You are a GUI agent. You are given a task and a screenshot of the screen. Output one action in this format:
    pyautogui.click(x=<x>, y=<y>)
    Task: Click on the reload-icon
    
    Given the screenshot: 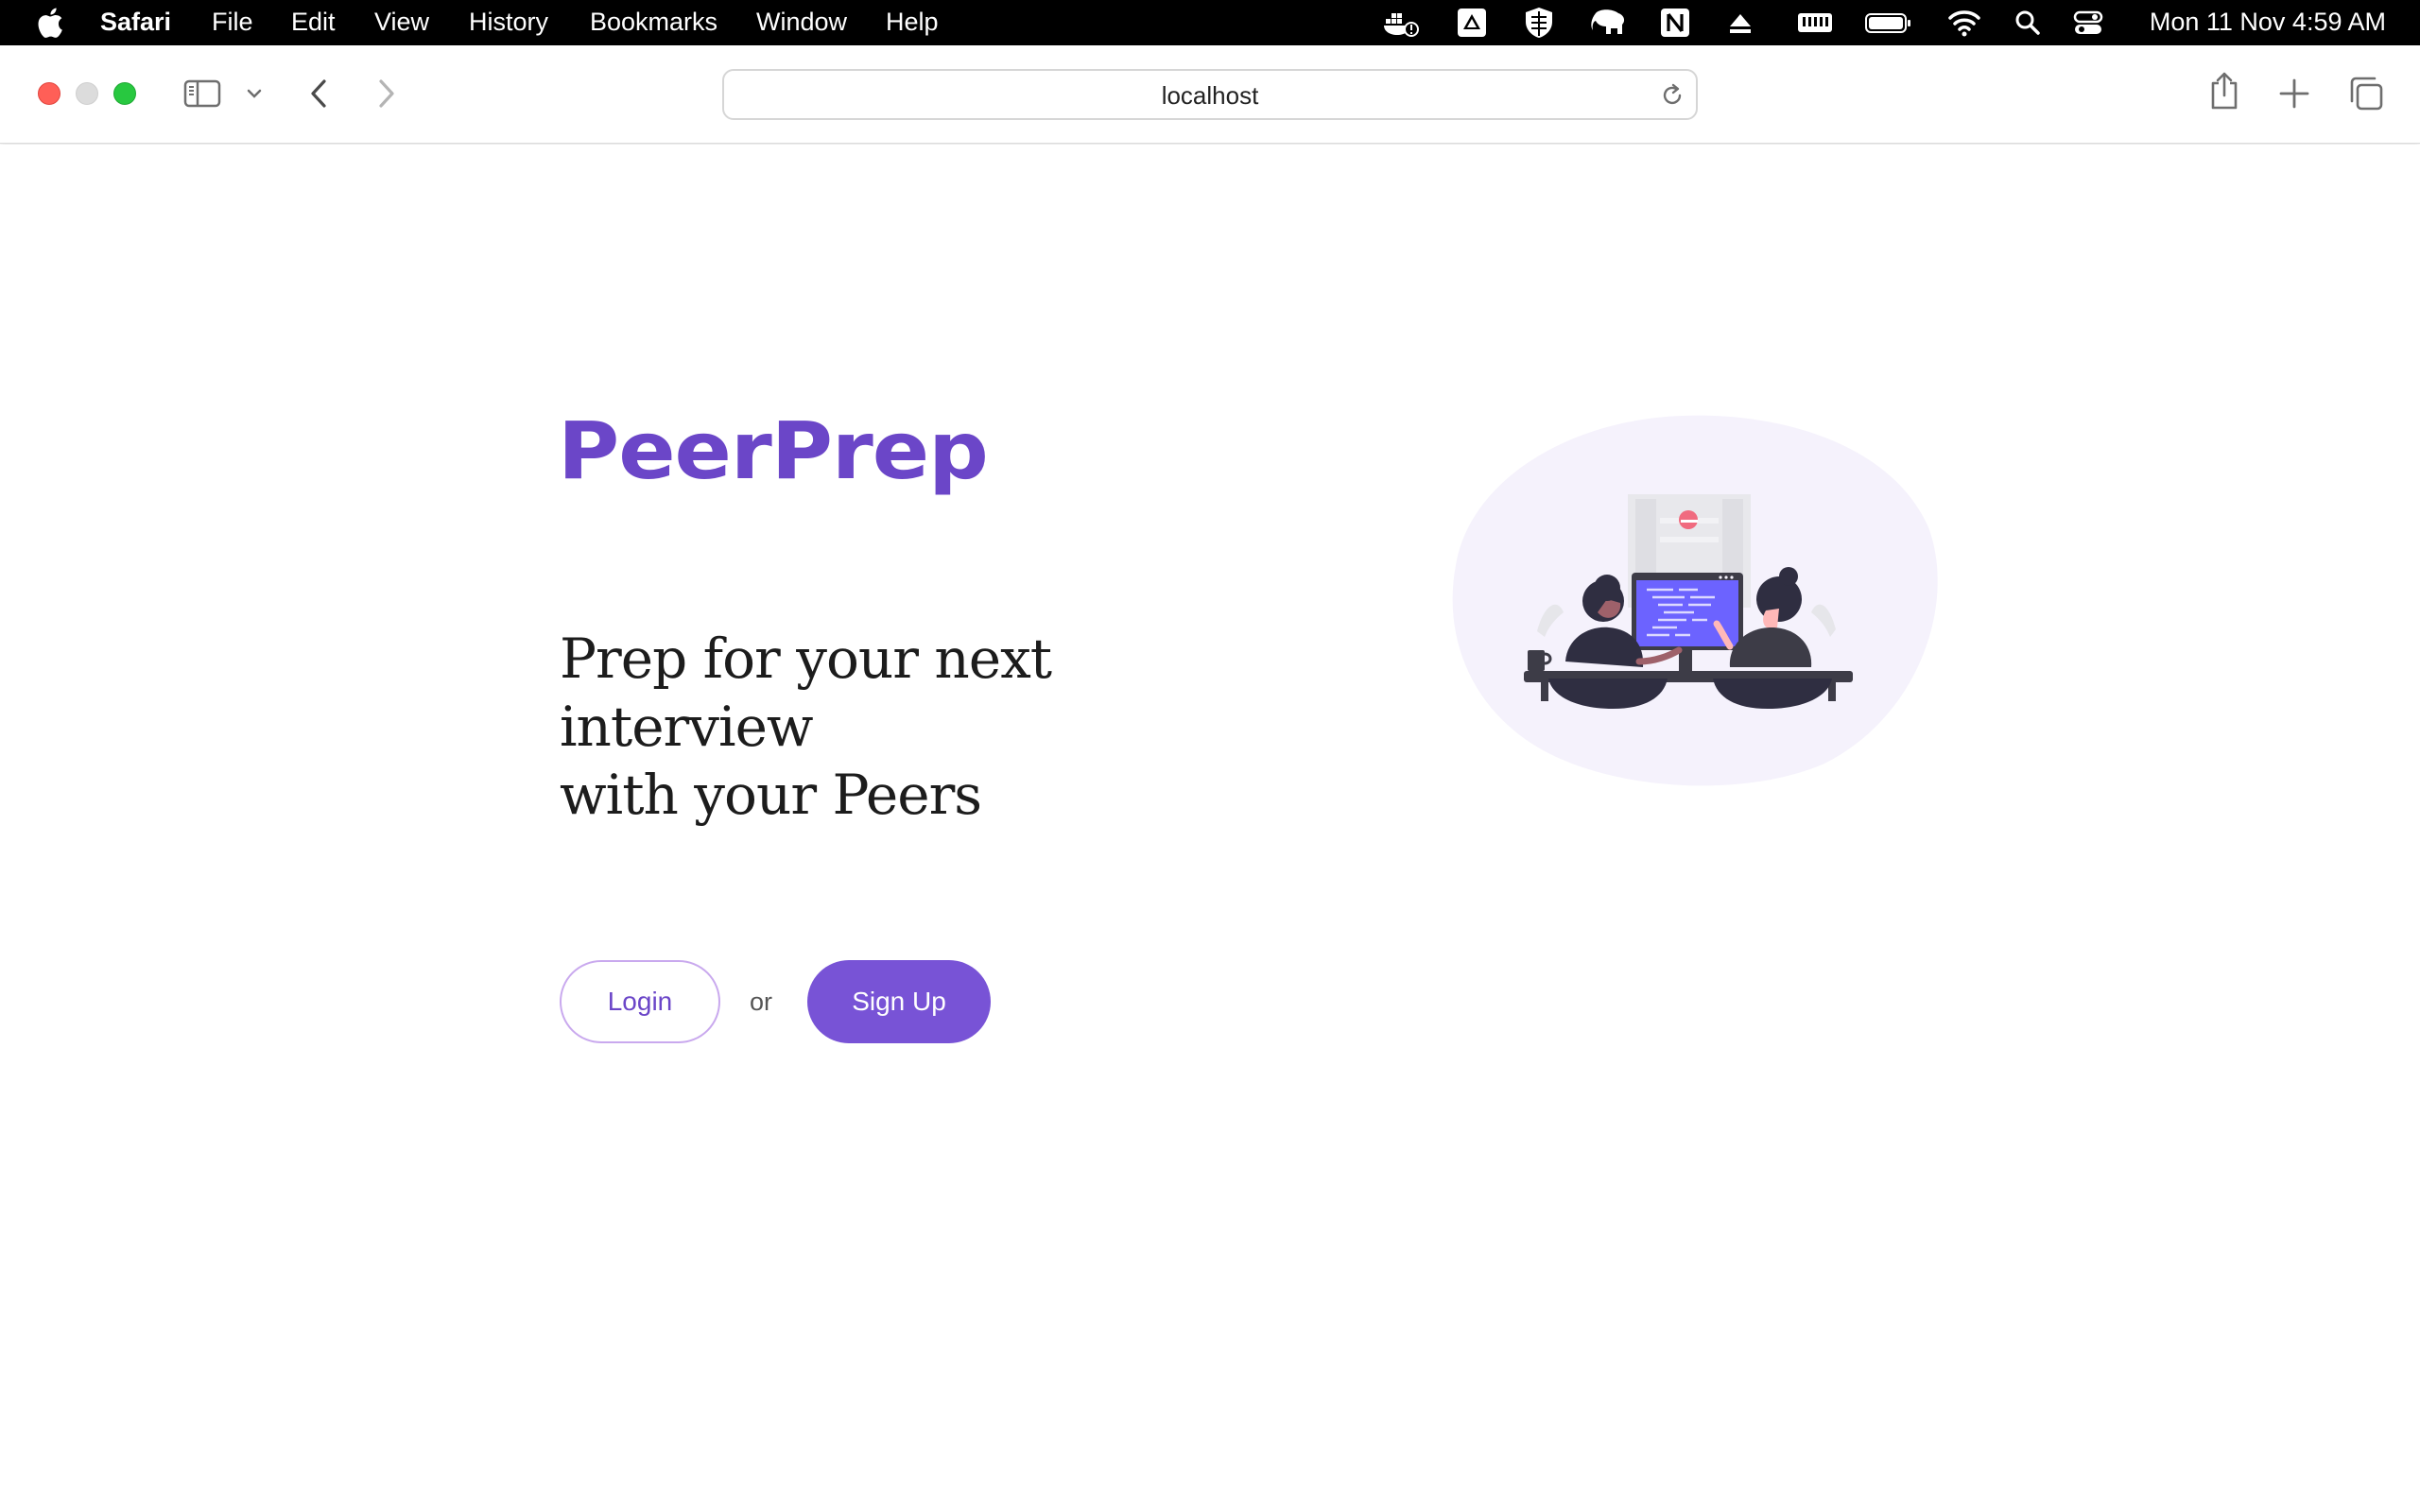 What is the action you would take?
    pyautogui.click(x=1672, y=95)
    